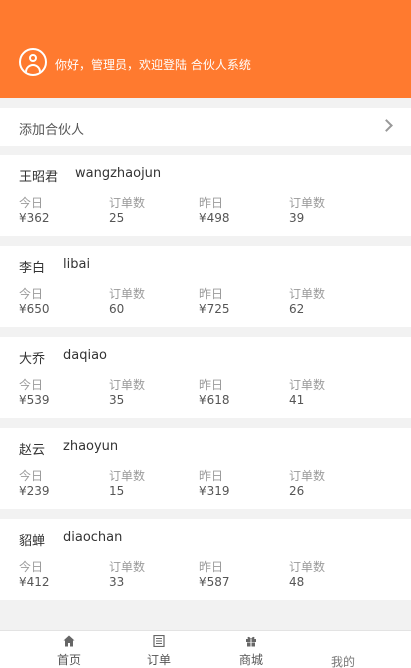 The height and width of the screenshot is (668, 411). What do you see at coordinates (159, 649) in the screenshot?
I see `tab-orders: 订单` at bounding box center [159, 649].